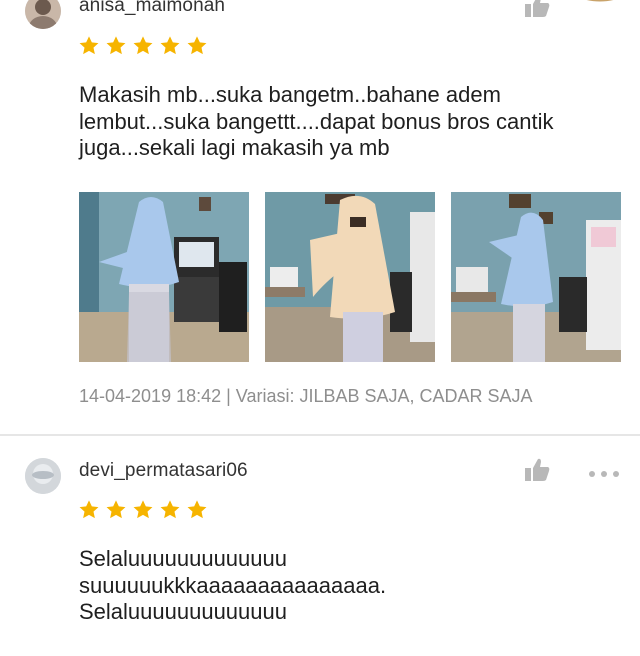 The width and height of the screenshot is (640, 656). I want to click on more-options-icon, so click(604, 471).